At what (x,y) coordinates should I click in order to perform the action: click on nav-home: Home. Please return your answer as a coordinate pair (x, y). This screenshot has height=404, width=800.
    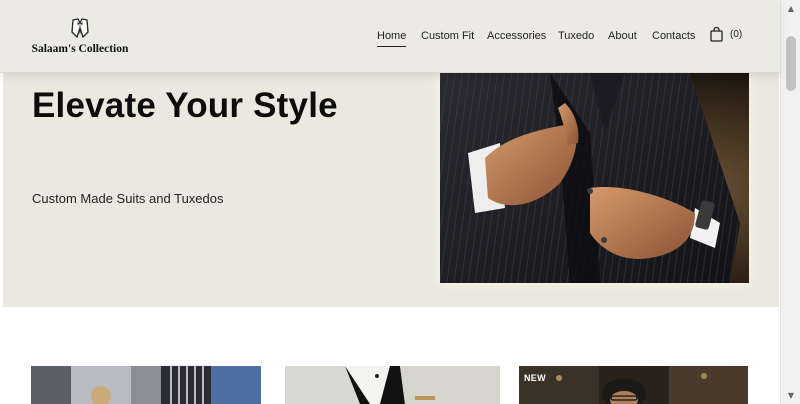
    Looking at the image, I should click on (392, 38).